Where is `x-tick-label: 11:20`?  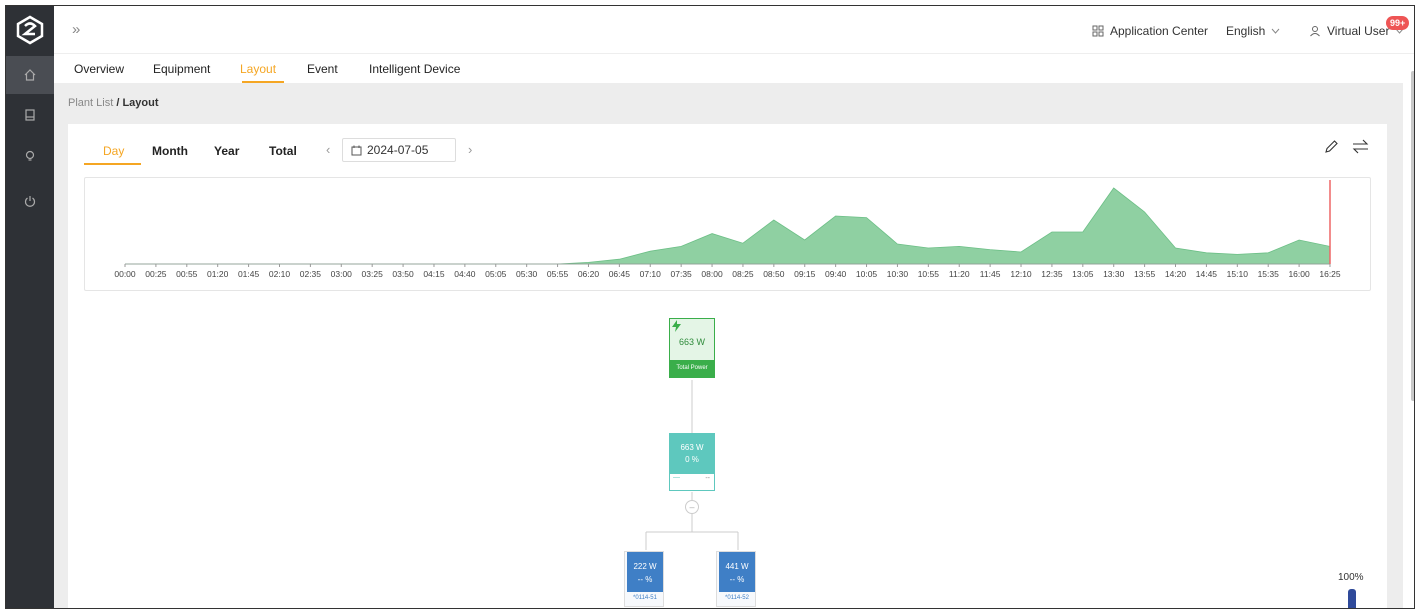 x-tick-label: 11:20 is located at coordinates (959, 274).